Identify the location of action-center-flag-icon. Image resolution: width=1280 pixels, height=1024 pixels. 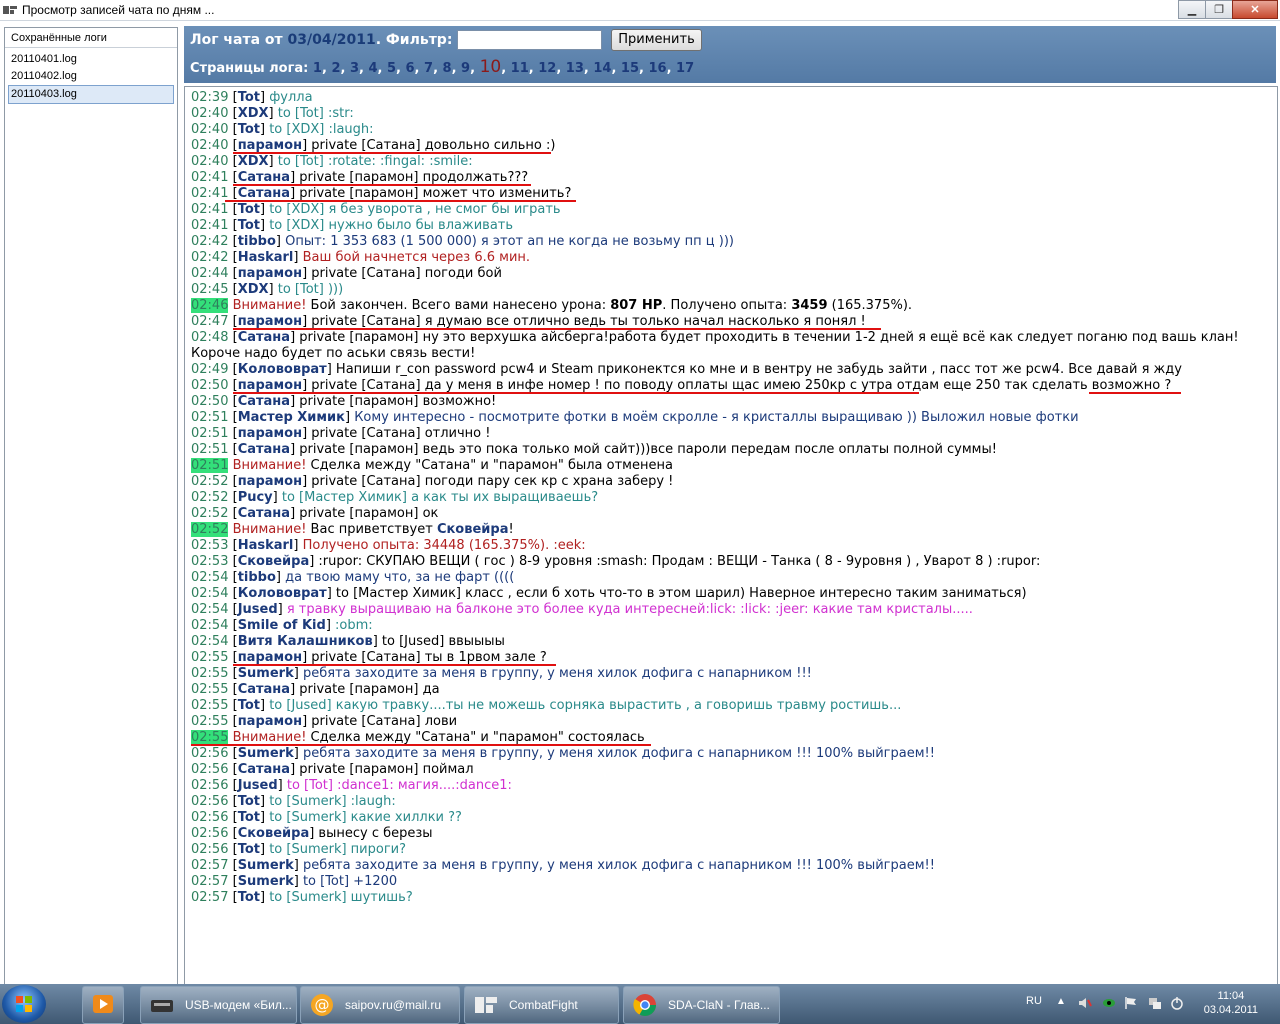
(1131, 1003).